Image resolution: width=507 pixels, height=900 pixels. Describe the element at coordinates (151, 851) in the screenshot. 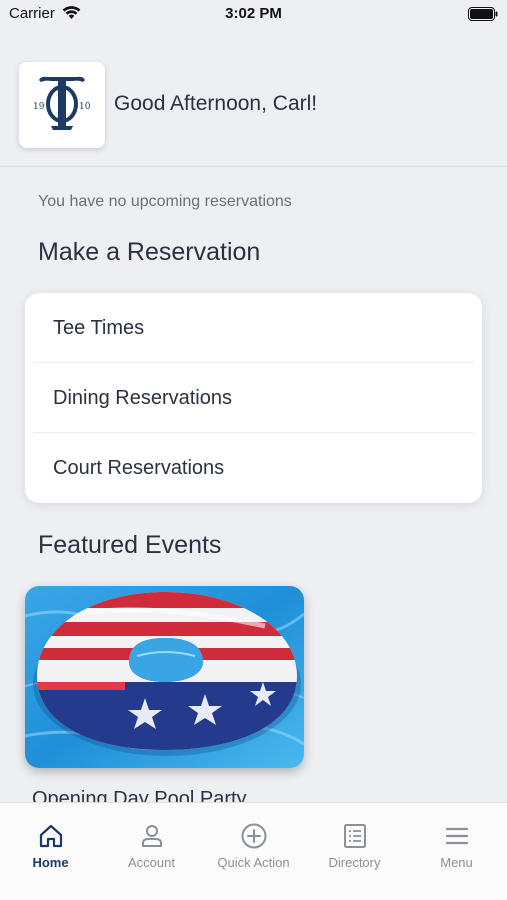

I see `tab-account: Account` at that location.